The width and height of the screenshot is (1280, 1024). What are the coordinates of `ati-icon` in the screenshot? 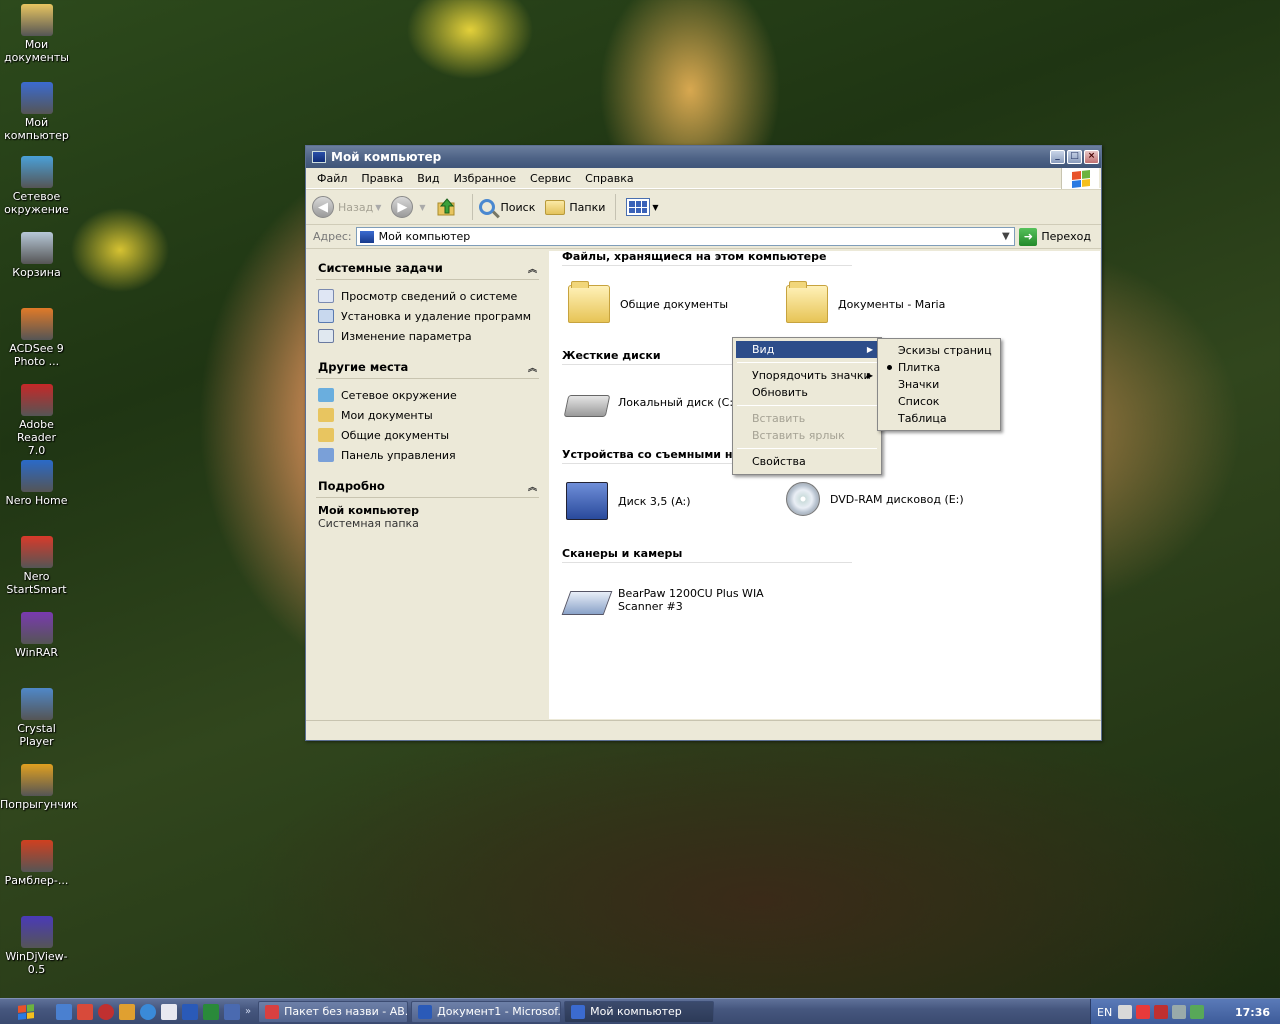 It's located at (1143, 1012).